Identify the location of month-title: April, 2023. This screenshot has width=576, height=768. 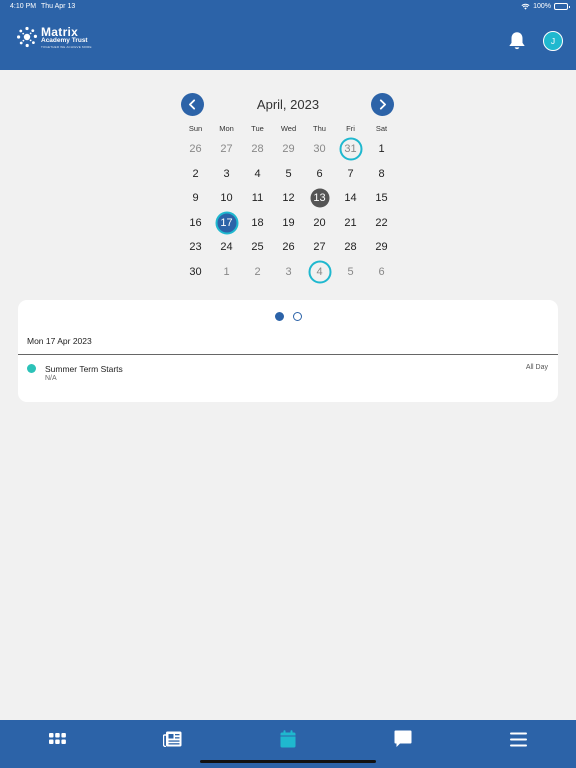
(288, 104).